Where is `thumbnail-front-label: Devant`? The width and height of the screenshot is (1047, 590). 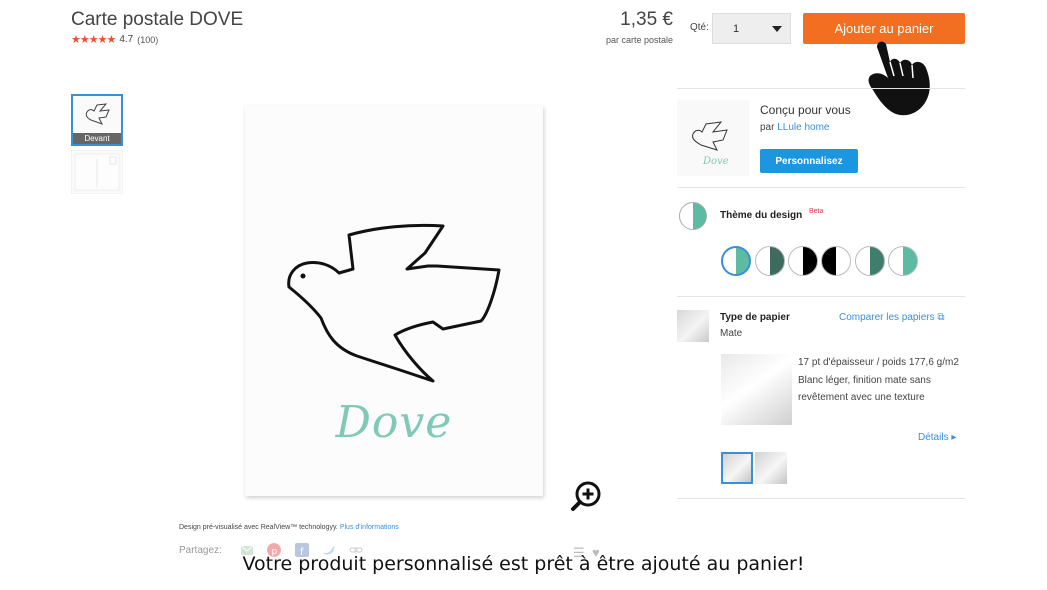
thumbnail-front-label: Devant is located at coordinates (97, 138).